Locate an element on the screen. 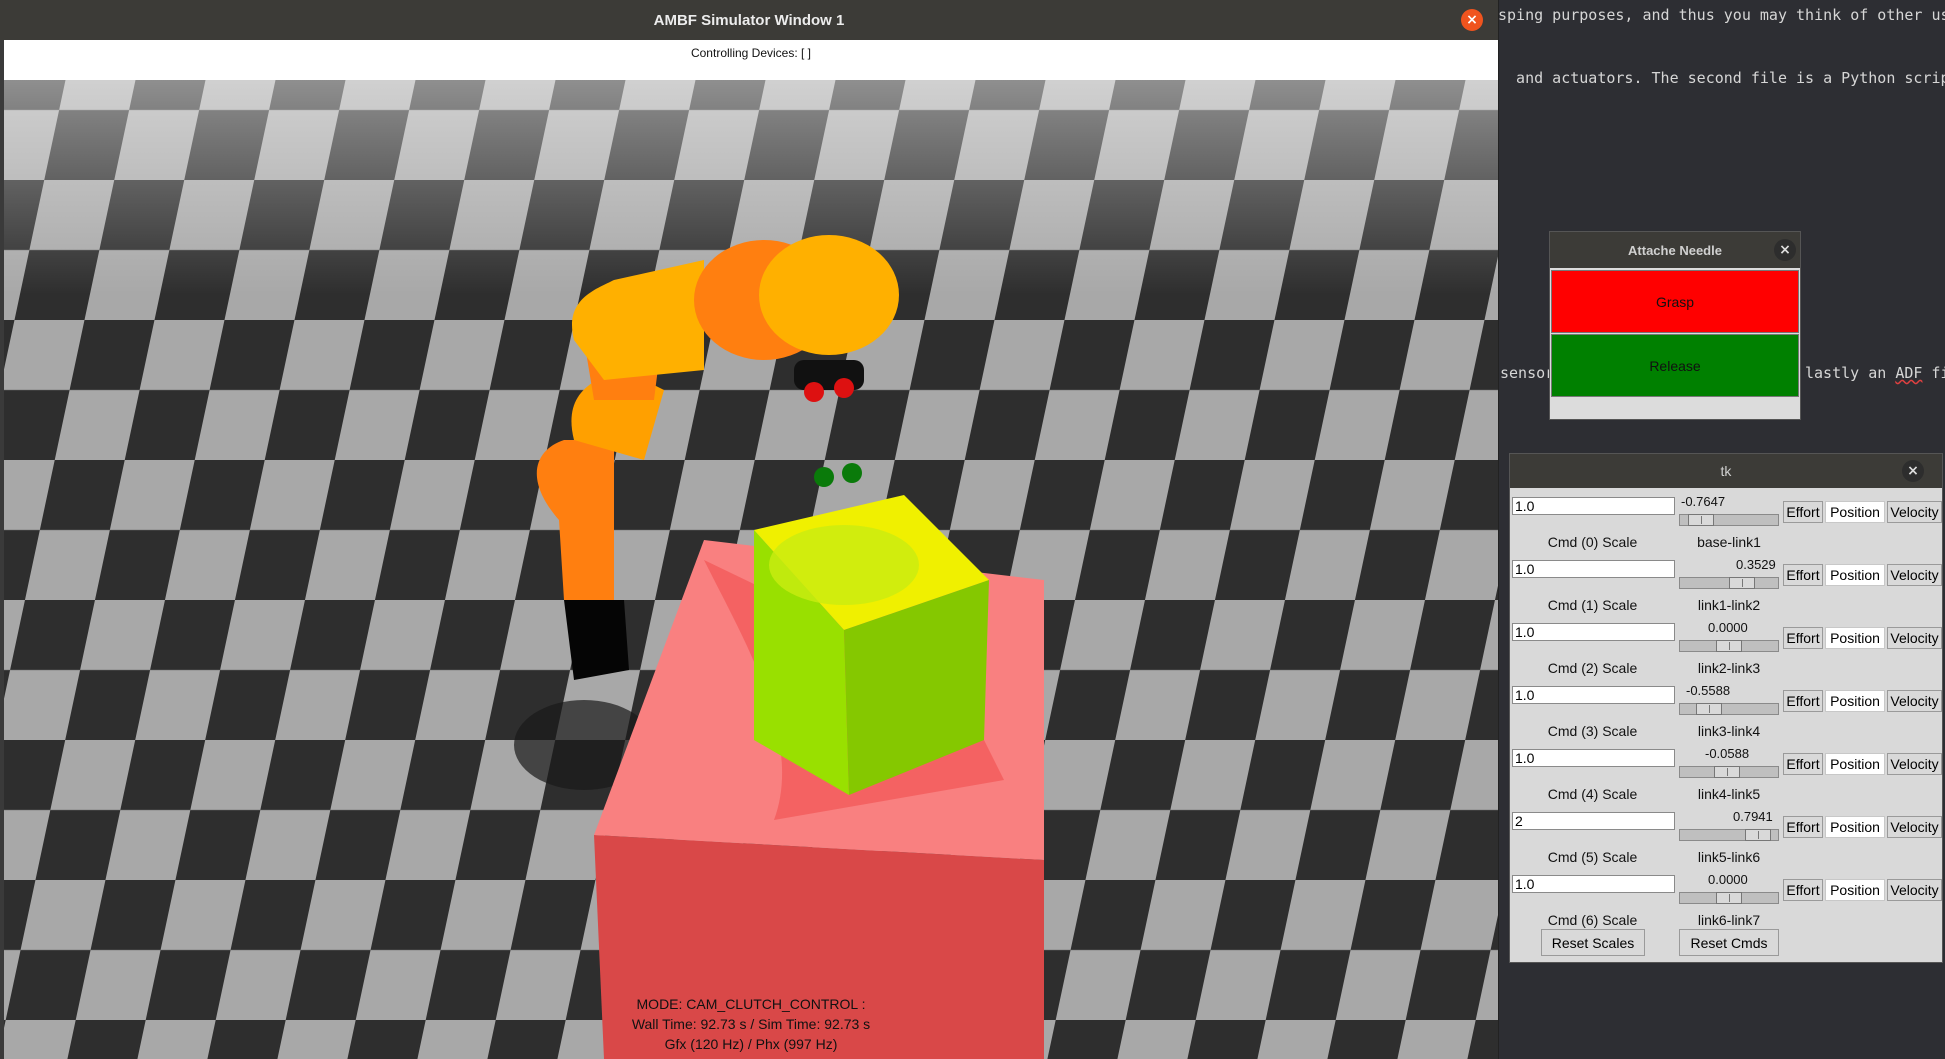  grasp-button: Grasp is located at coordinates (1675, 301).